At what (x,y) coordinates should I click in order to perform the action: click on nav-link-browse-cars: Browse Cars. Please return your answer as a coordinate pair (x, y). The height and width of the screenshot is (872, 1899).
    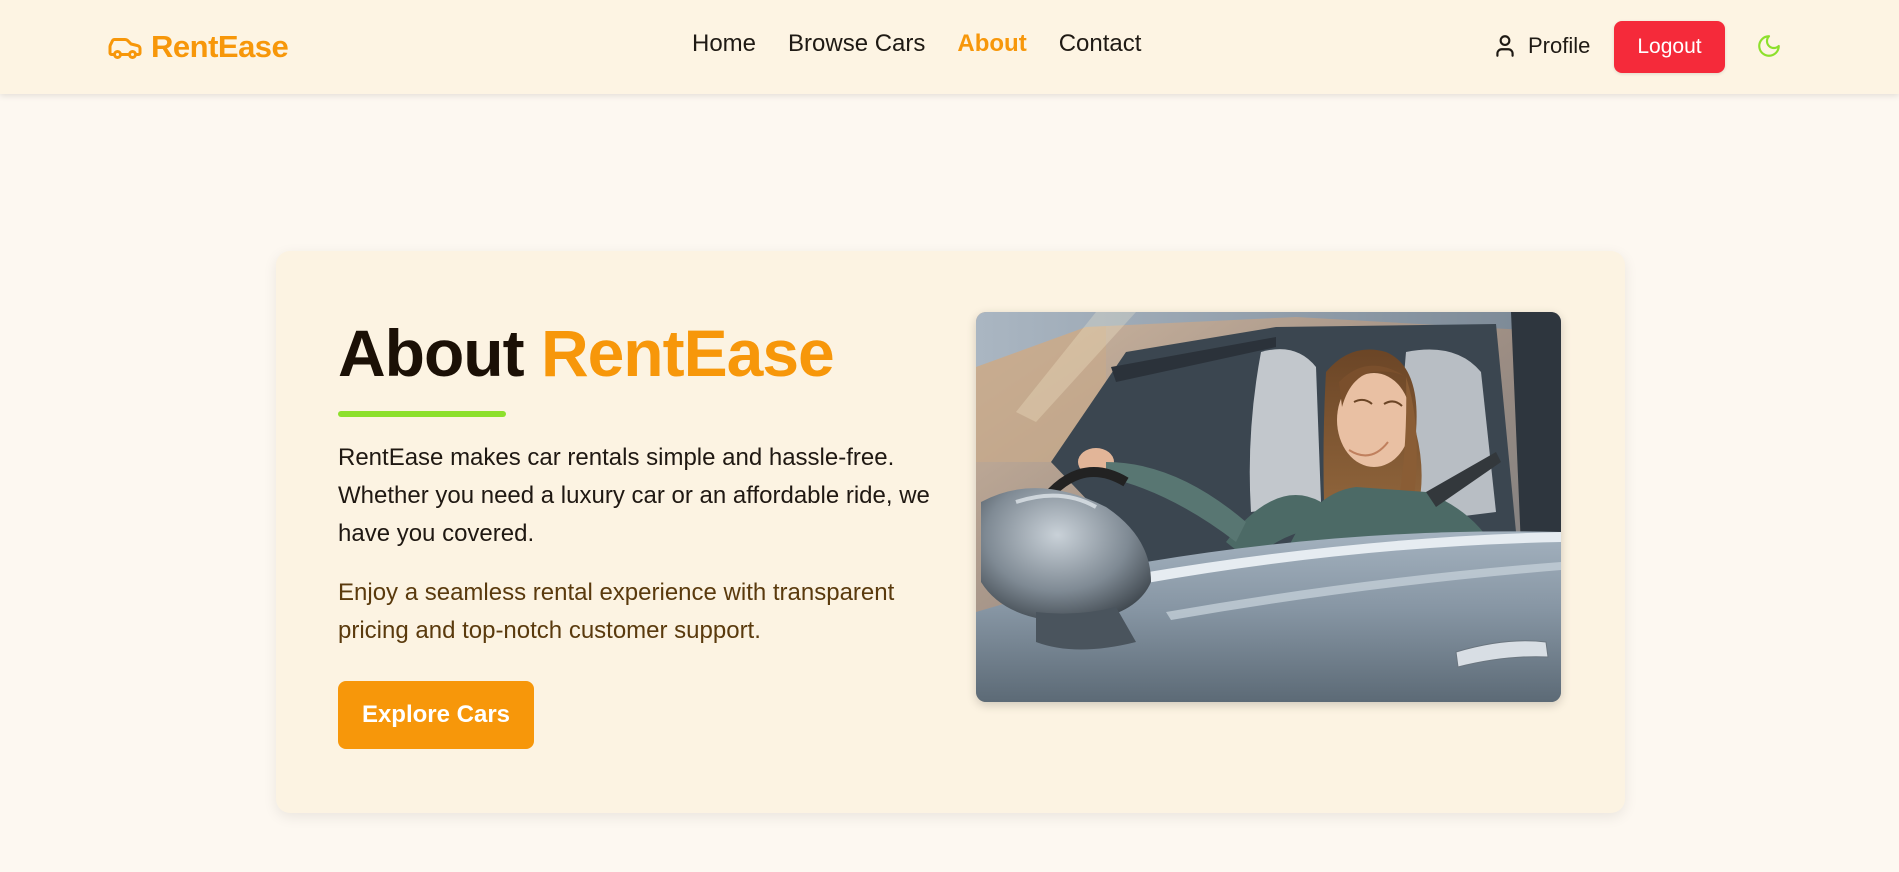
    Looking at the image, I should click on (856, 44).